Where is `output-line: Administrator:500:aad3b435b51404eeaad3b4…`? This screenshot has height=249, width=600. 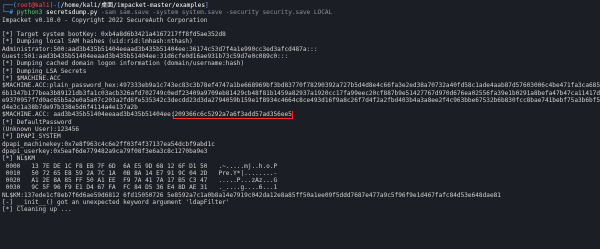
output-line: Administrator:500:aad3b435b51404eeaad3b4… is located at coordinates (160, 49).